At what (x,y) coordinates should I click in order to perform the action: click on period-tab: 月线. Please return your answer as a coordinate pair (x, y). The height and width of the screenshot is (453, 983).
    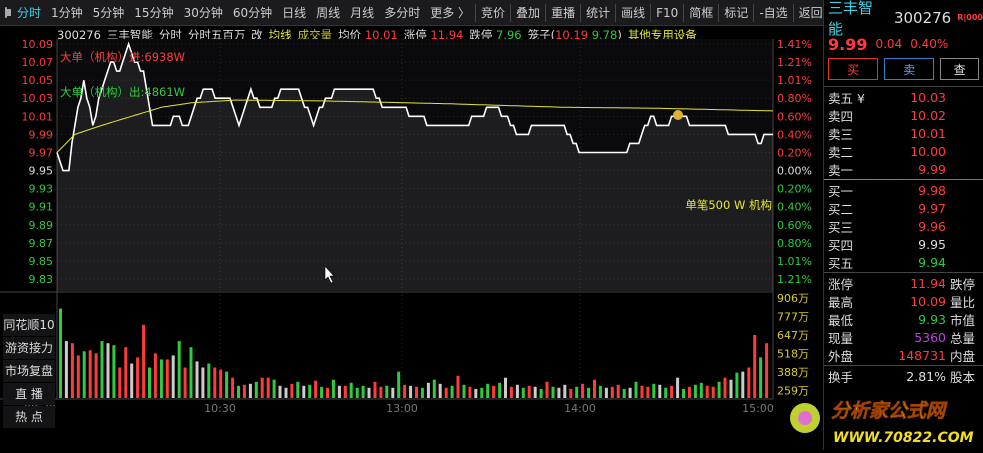
    Looking at the image, I should click on (362, 12).